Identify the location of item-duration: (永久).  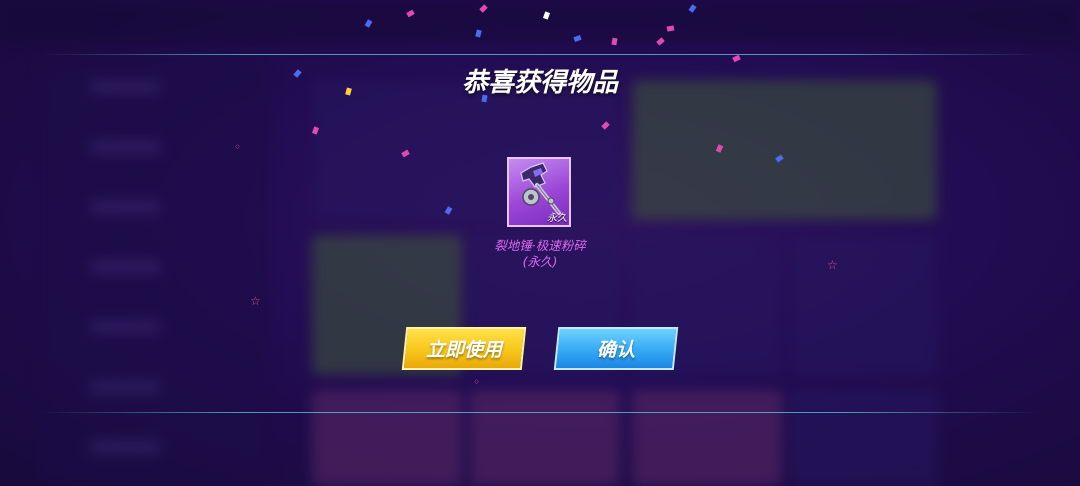
(540, 261).